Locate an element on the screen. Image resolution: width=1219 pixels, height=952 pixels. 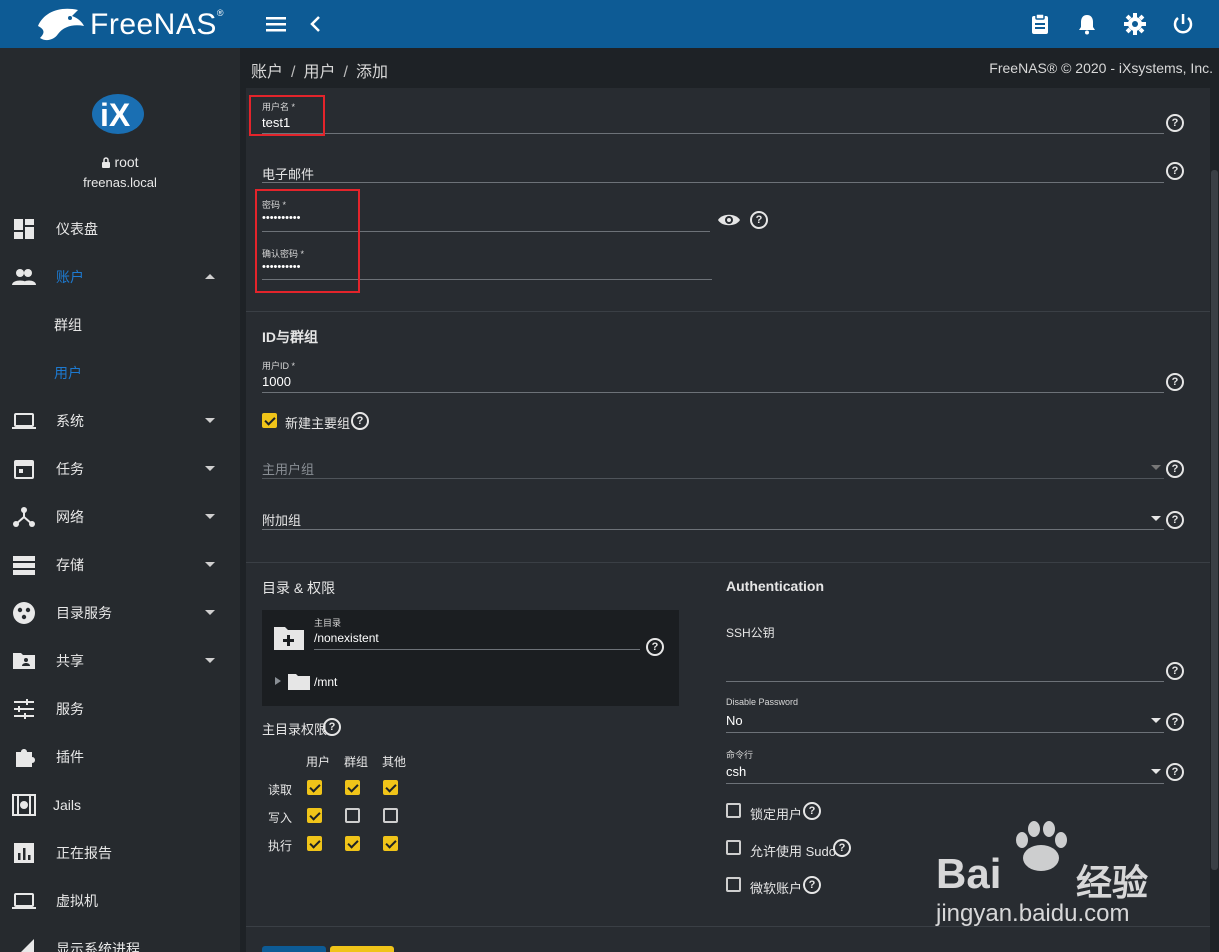
signal-icon is located at coordinates (27, 945).